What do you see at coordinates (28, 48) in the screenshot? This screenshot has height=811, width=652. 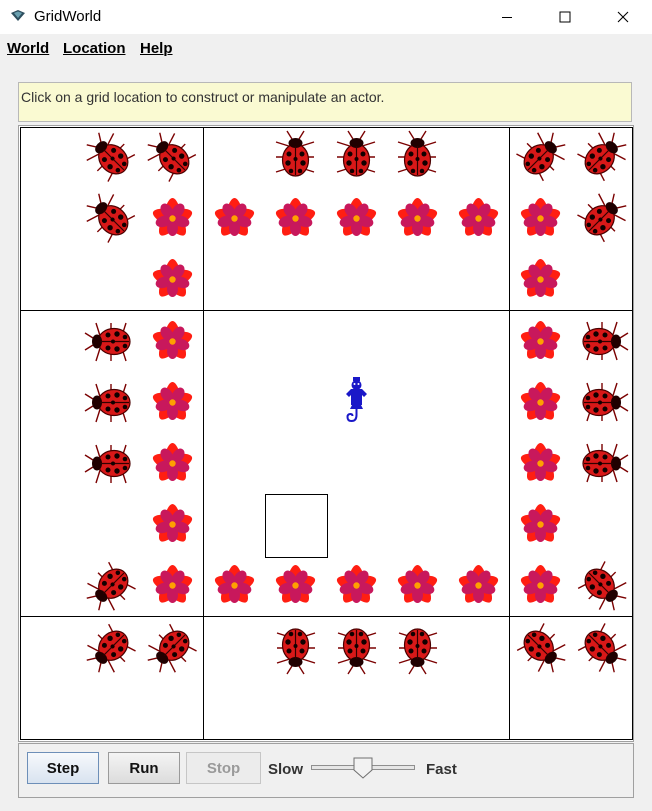 I see `menu-world: World` at bounding box center [28, 48].